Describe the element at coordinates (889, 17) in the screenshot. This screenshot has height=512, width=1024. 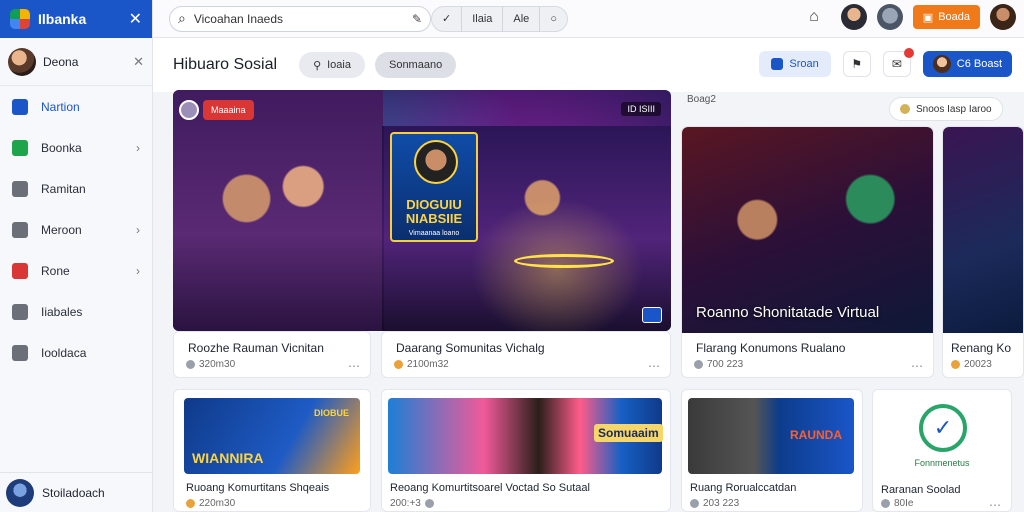
I see `bot-avatar` at that location.